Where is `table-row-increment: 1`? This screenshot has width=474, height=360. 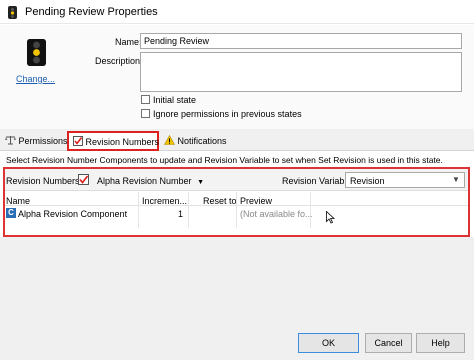
table-row-increment: 1 is located at coordinates (180, 214).